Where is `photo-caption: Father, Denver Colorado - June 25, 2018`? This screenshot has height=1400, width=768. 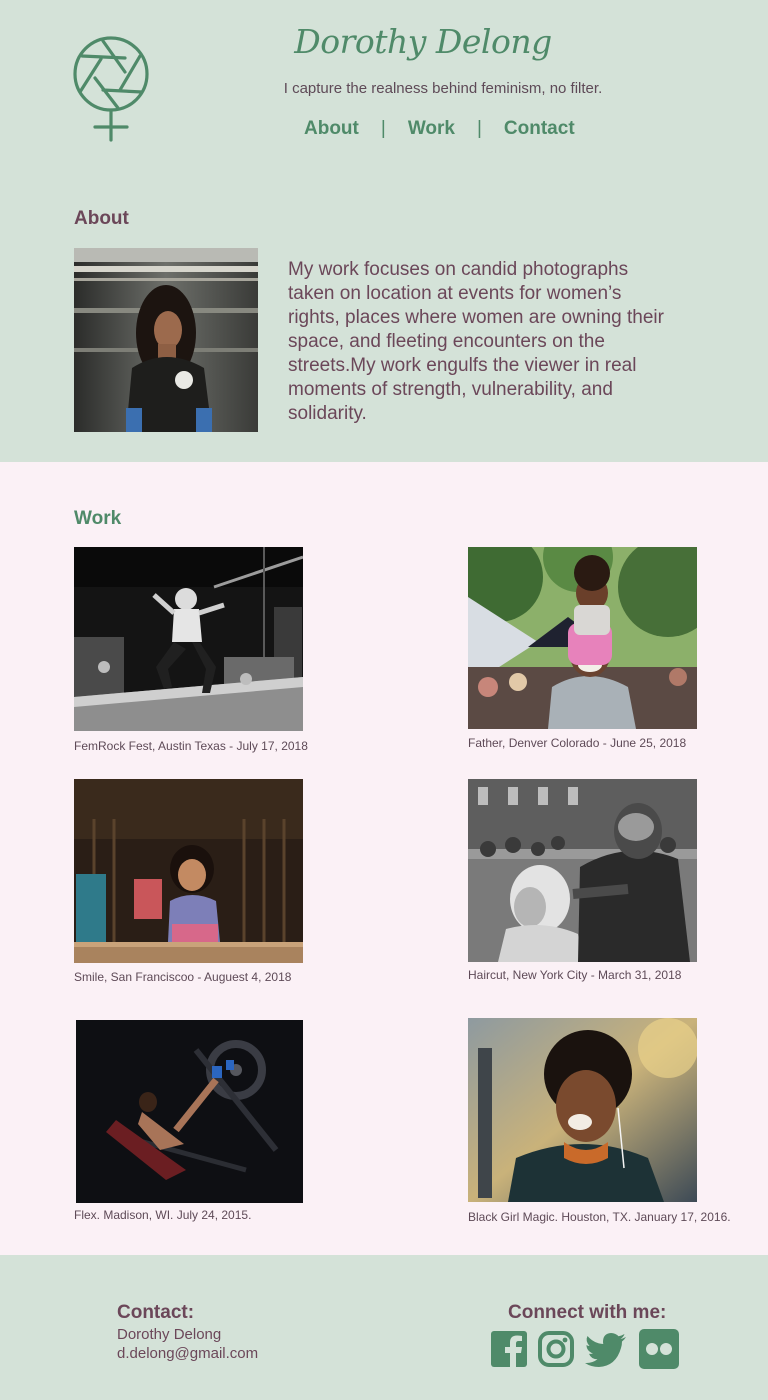 photo-caption: Father, Denver Colorado - June 25, 2018 is located at coordinates (577, 743).